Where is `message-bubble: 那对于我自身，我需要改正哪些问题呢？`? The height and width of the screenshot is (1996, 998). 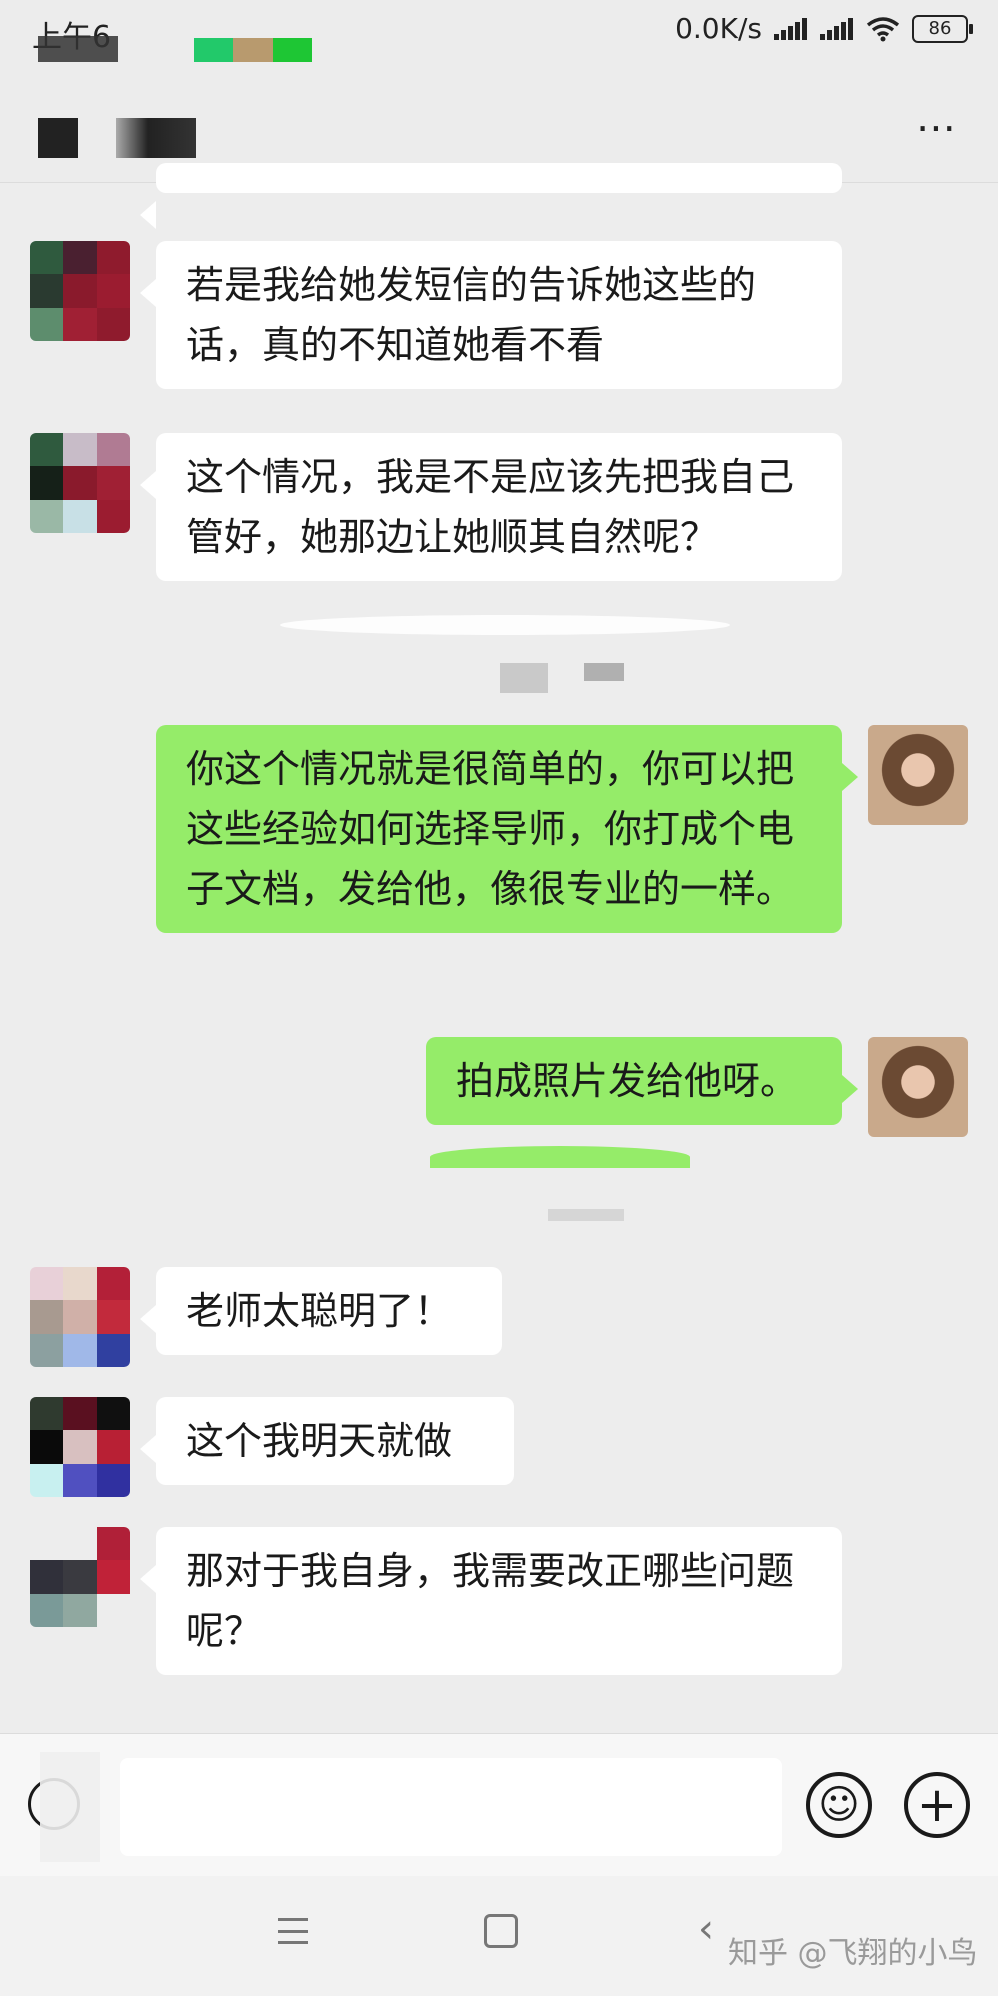 message-bubble: 那对于我自身，我需要改正哪些问题呢？ is located at coordinates (491, 1601).